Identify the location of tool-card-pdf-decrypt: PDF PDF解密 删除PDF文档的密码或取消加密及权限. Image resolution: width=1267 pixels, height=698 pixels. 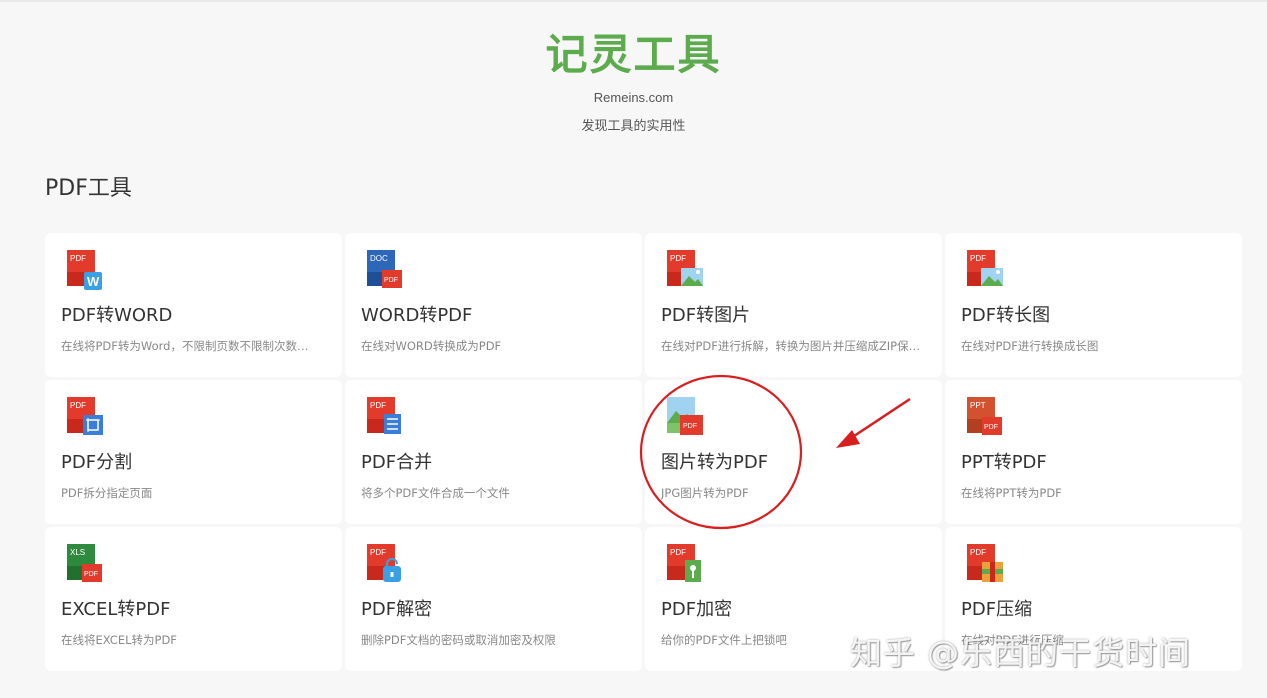
(493, 599).